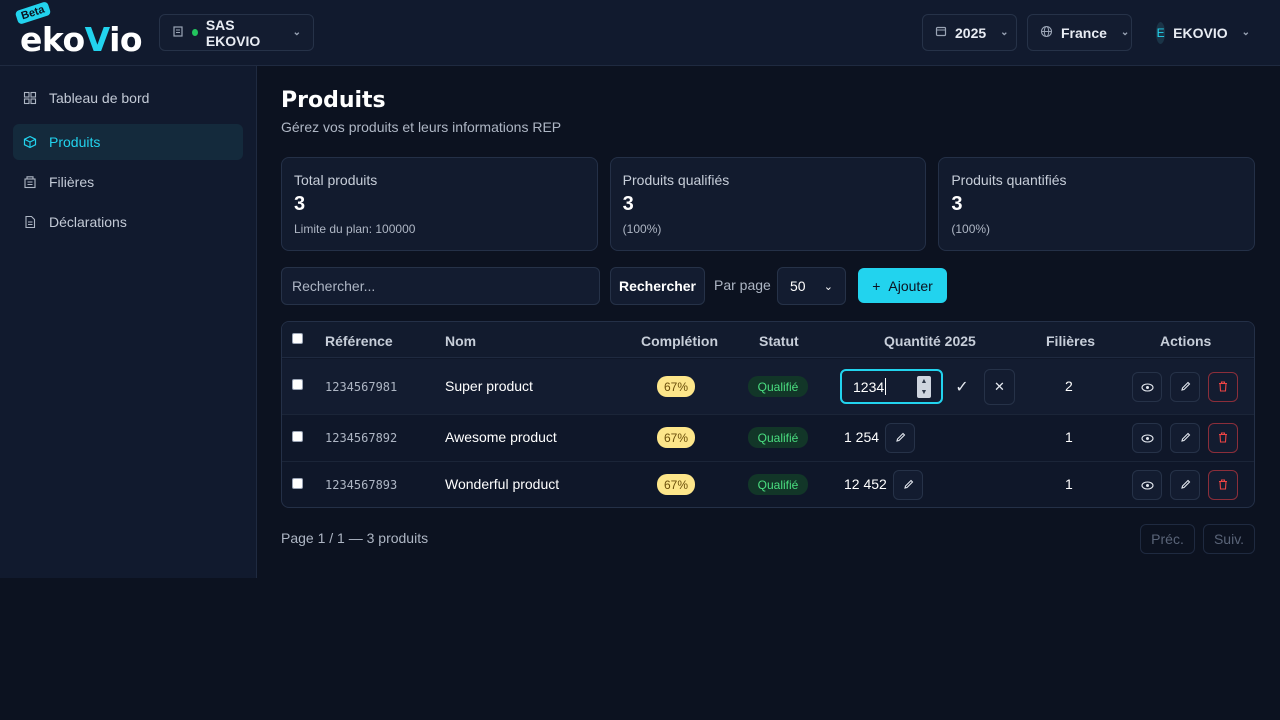 The image size is (1280, 720). What do you see at coordinates (1084, 32) in the screenshot?
I see `country-value: France` at bounding box center [1084, 32].